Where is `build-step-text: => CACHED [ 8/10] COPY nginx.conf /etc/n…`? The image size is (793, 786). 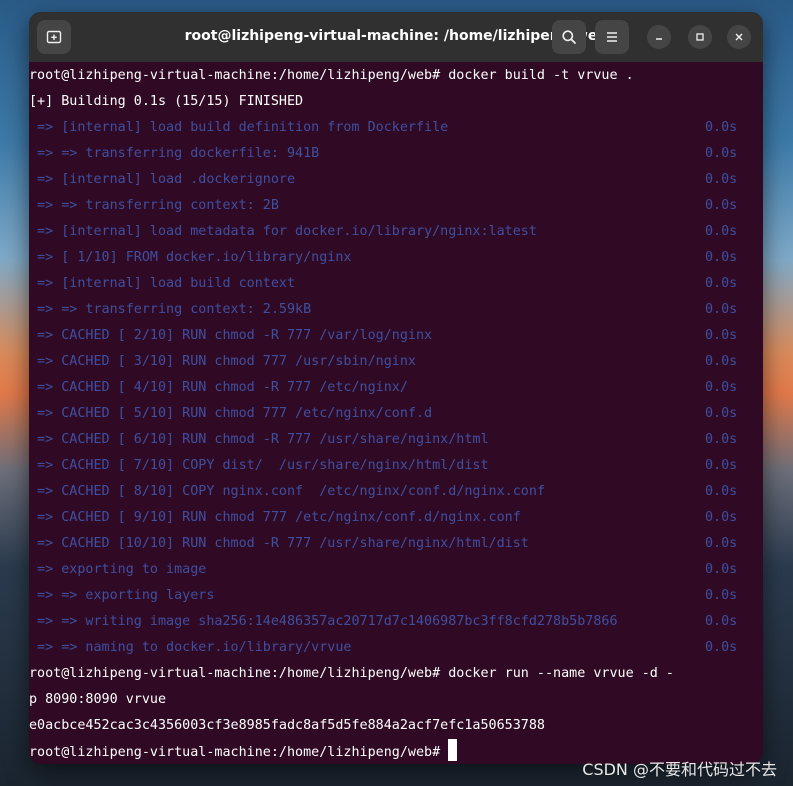 build-step-text: => CACHED [ 8/10] COPY nginx.conf /etc/n… is located at coordinates (287, 491).